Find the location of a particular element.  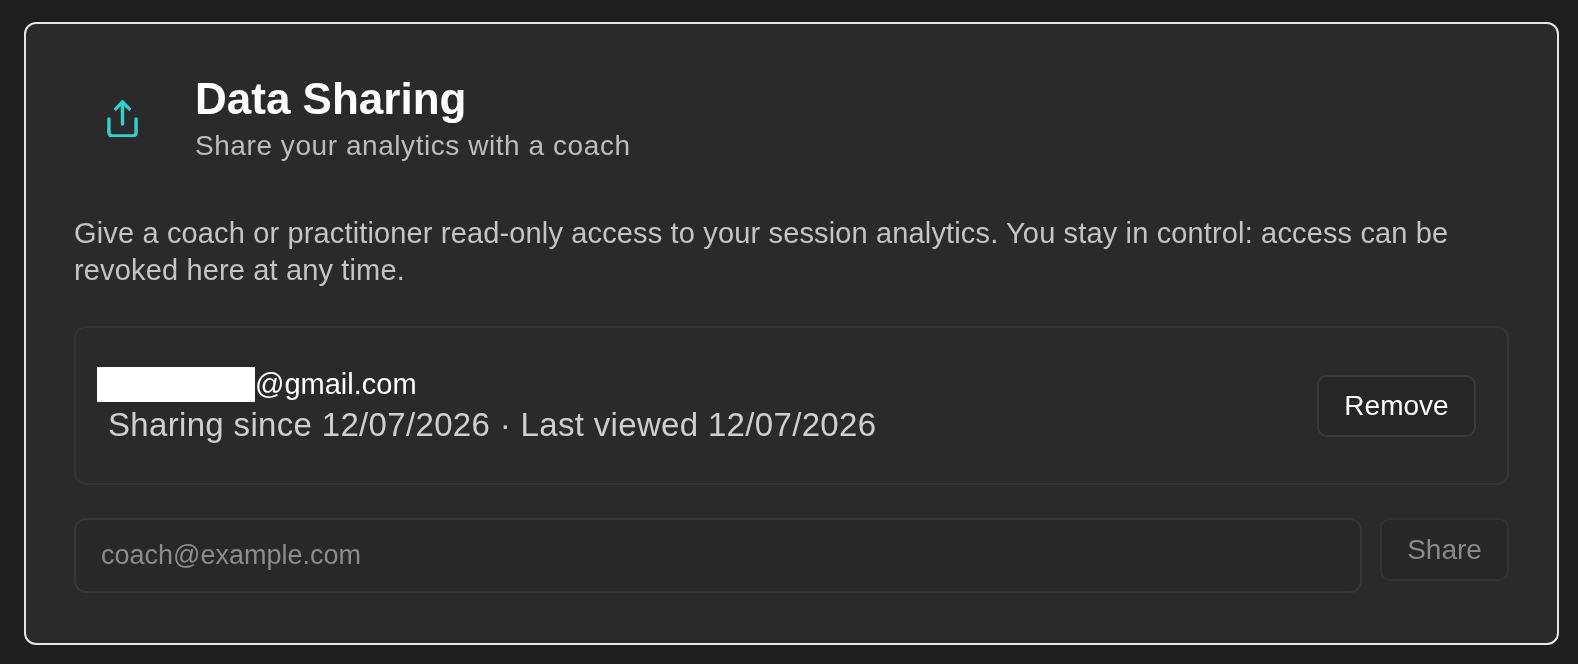

coach-email: @gmail.com is located at coordinates (336, 384).